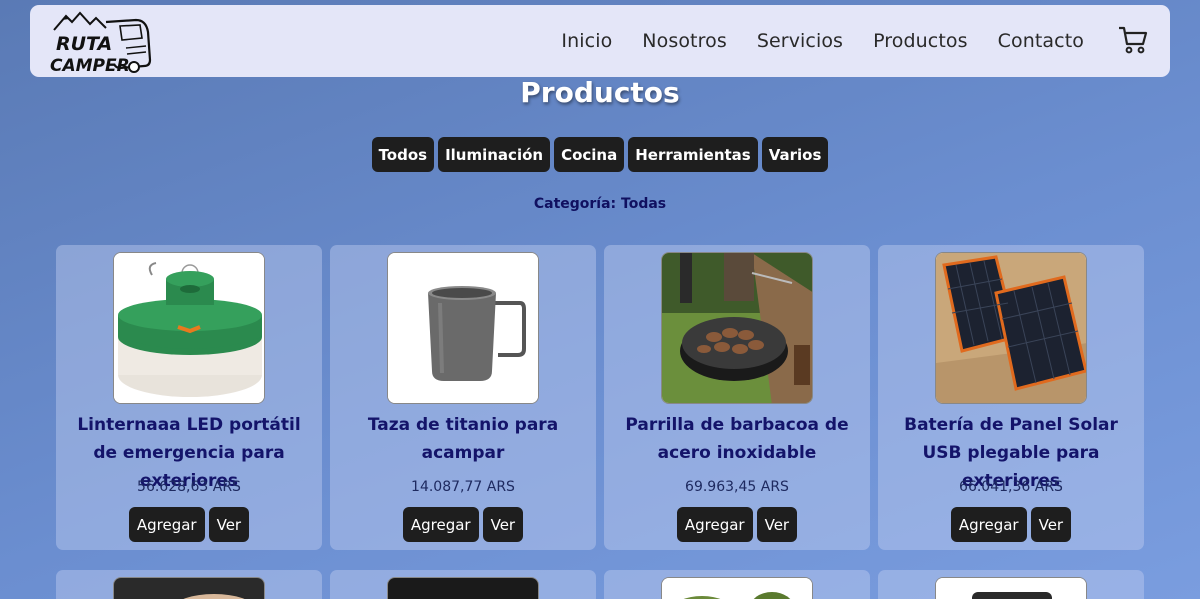 This screenshot has width=1200, height=599. Describe the element at coordinates (600, 92) in the screenshot. I see `page-title: Productos` at that location.